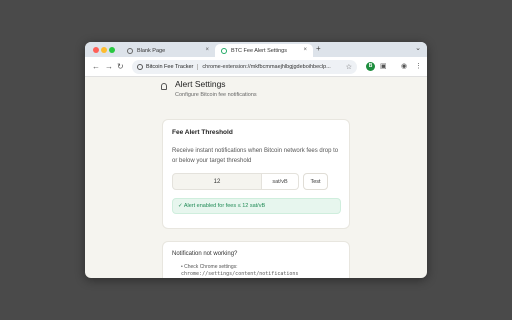 The width and height of the screenshot is (512, 320). Describe the element at coordinates (202, 132) in the screenshot. I see `card-title: Fee Alert Threshold` at that location.